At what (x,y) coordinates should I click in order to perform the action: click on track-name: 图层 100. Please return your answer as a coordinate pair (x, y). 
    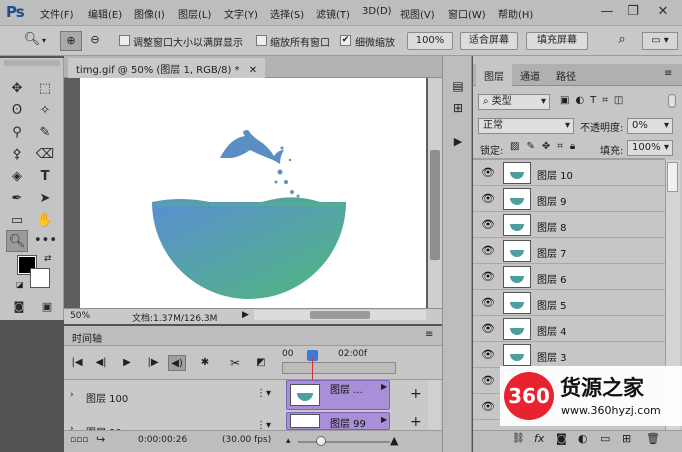
    Looking at the image, I should click on (107, 397).